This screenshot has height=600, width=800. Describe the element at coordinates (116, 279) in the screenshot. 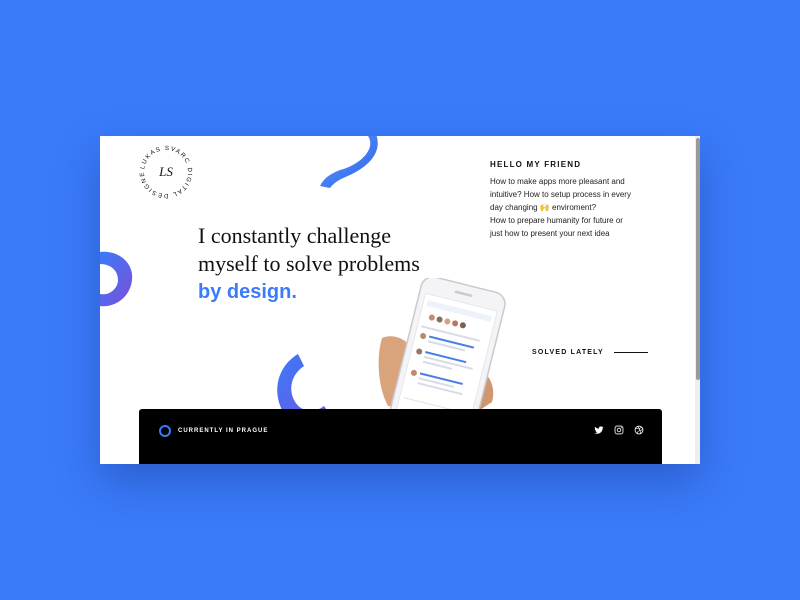

I see `deco-ring-left` at that location.